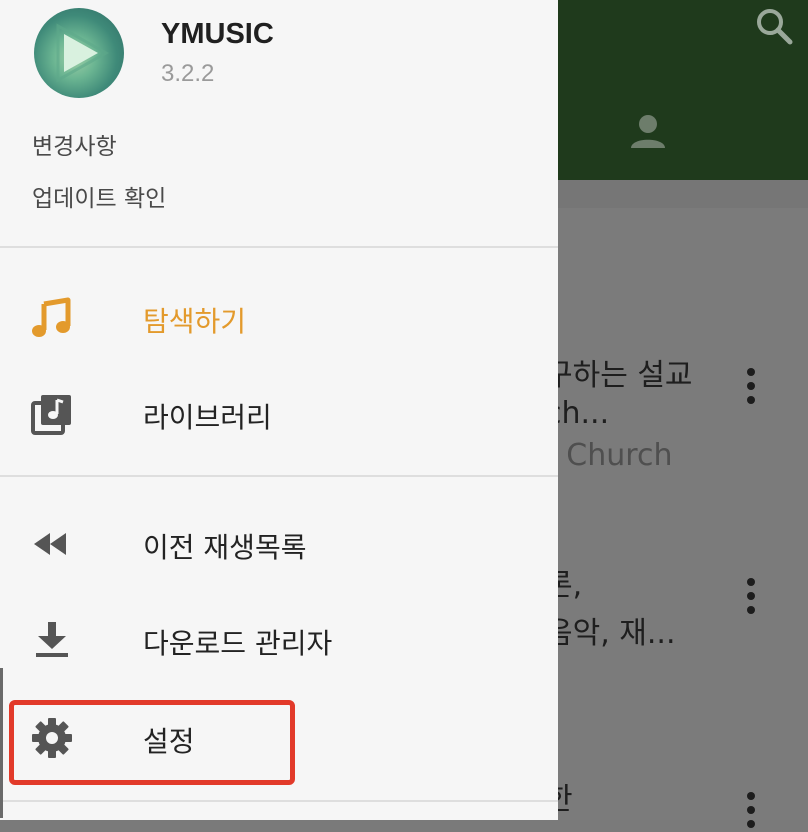 The image size is (808, 832). Describe the element at coordinates (279, 317) in the screenshot. I see `nav-item-explore: 탐색하기` at that location.